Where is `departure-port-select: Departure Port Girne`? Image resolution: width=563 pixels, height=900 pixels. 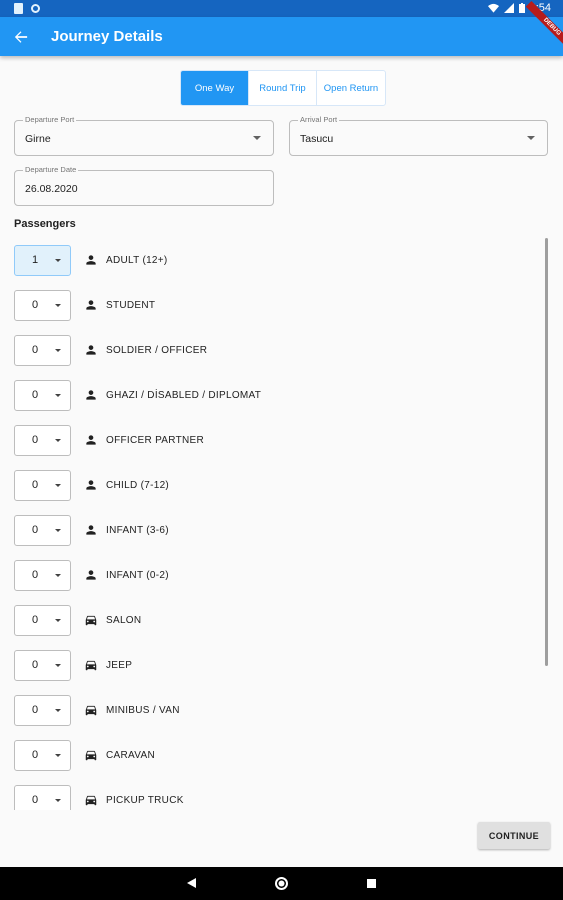 departure-port-select: Departure Port Girne is located at coordinates (144, 135).